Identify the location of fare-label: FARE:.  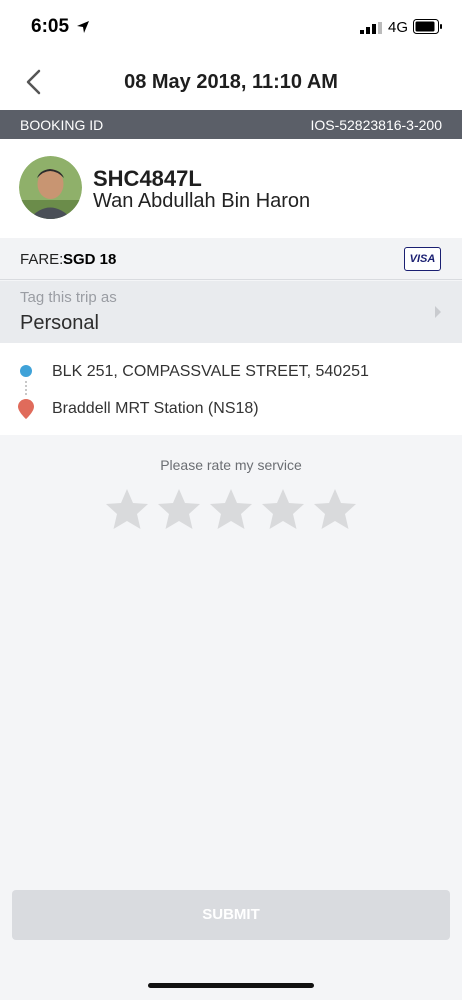
(42, 259).